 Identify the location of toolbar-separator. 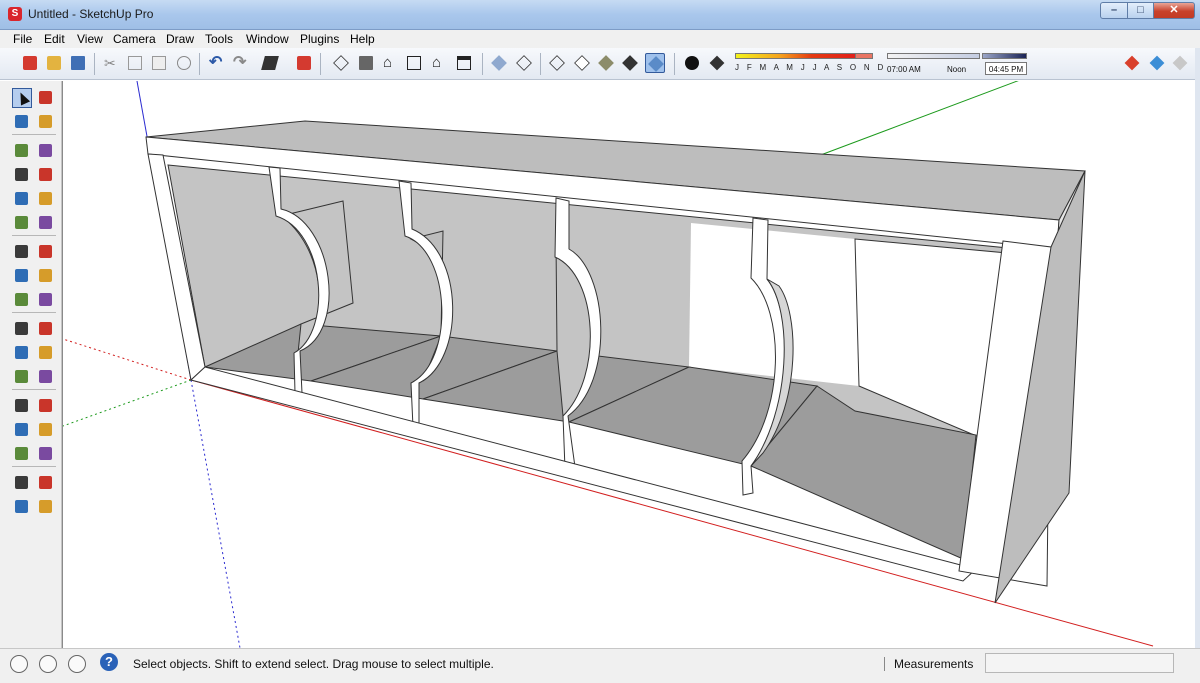
(482, 64).